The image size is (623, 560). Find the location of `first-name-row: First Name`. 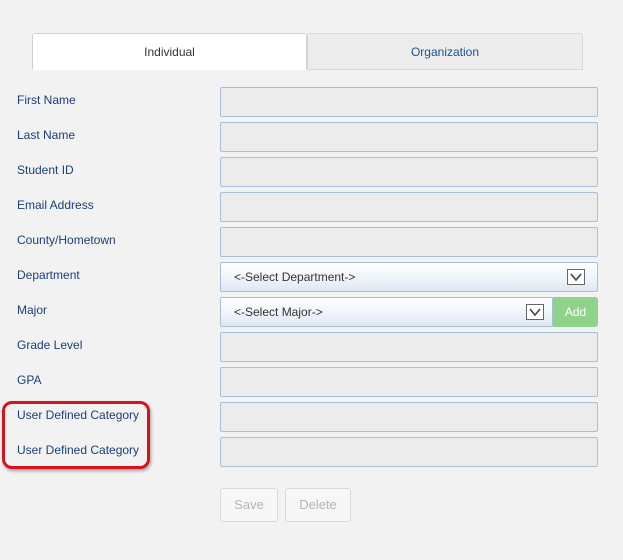

first-name-row: First Name is located at coordinates (311, 102).